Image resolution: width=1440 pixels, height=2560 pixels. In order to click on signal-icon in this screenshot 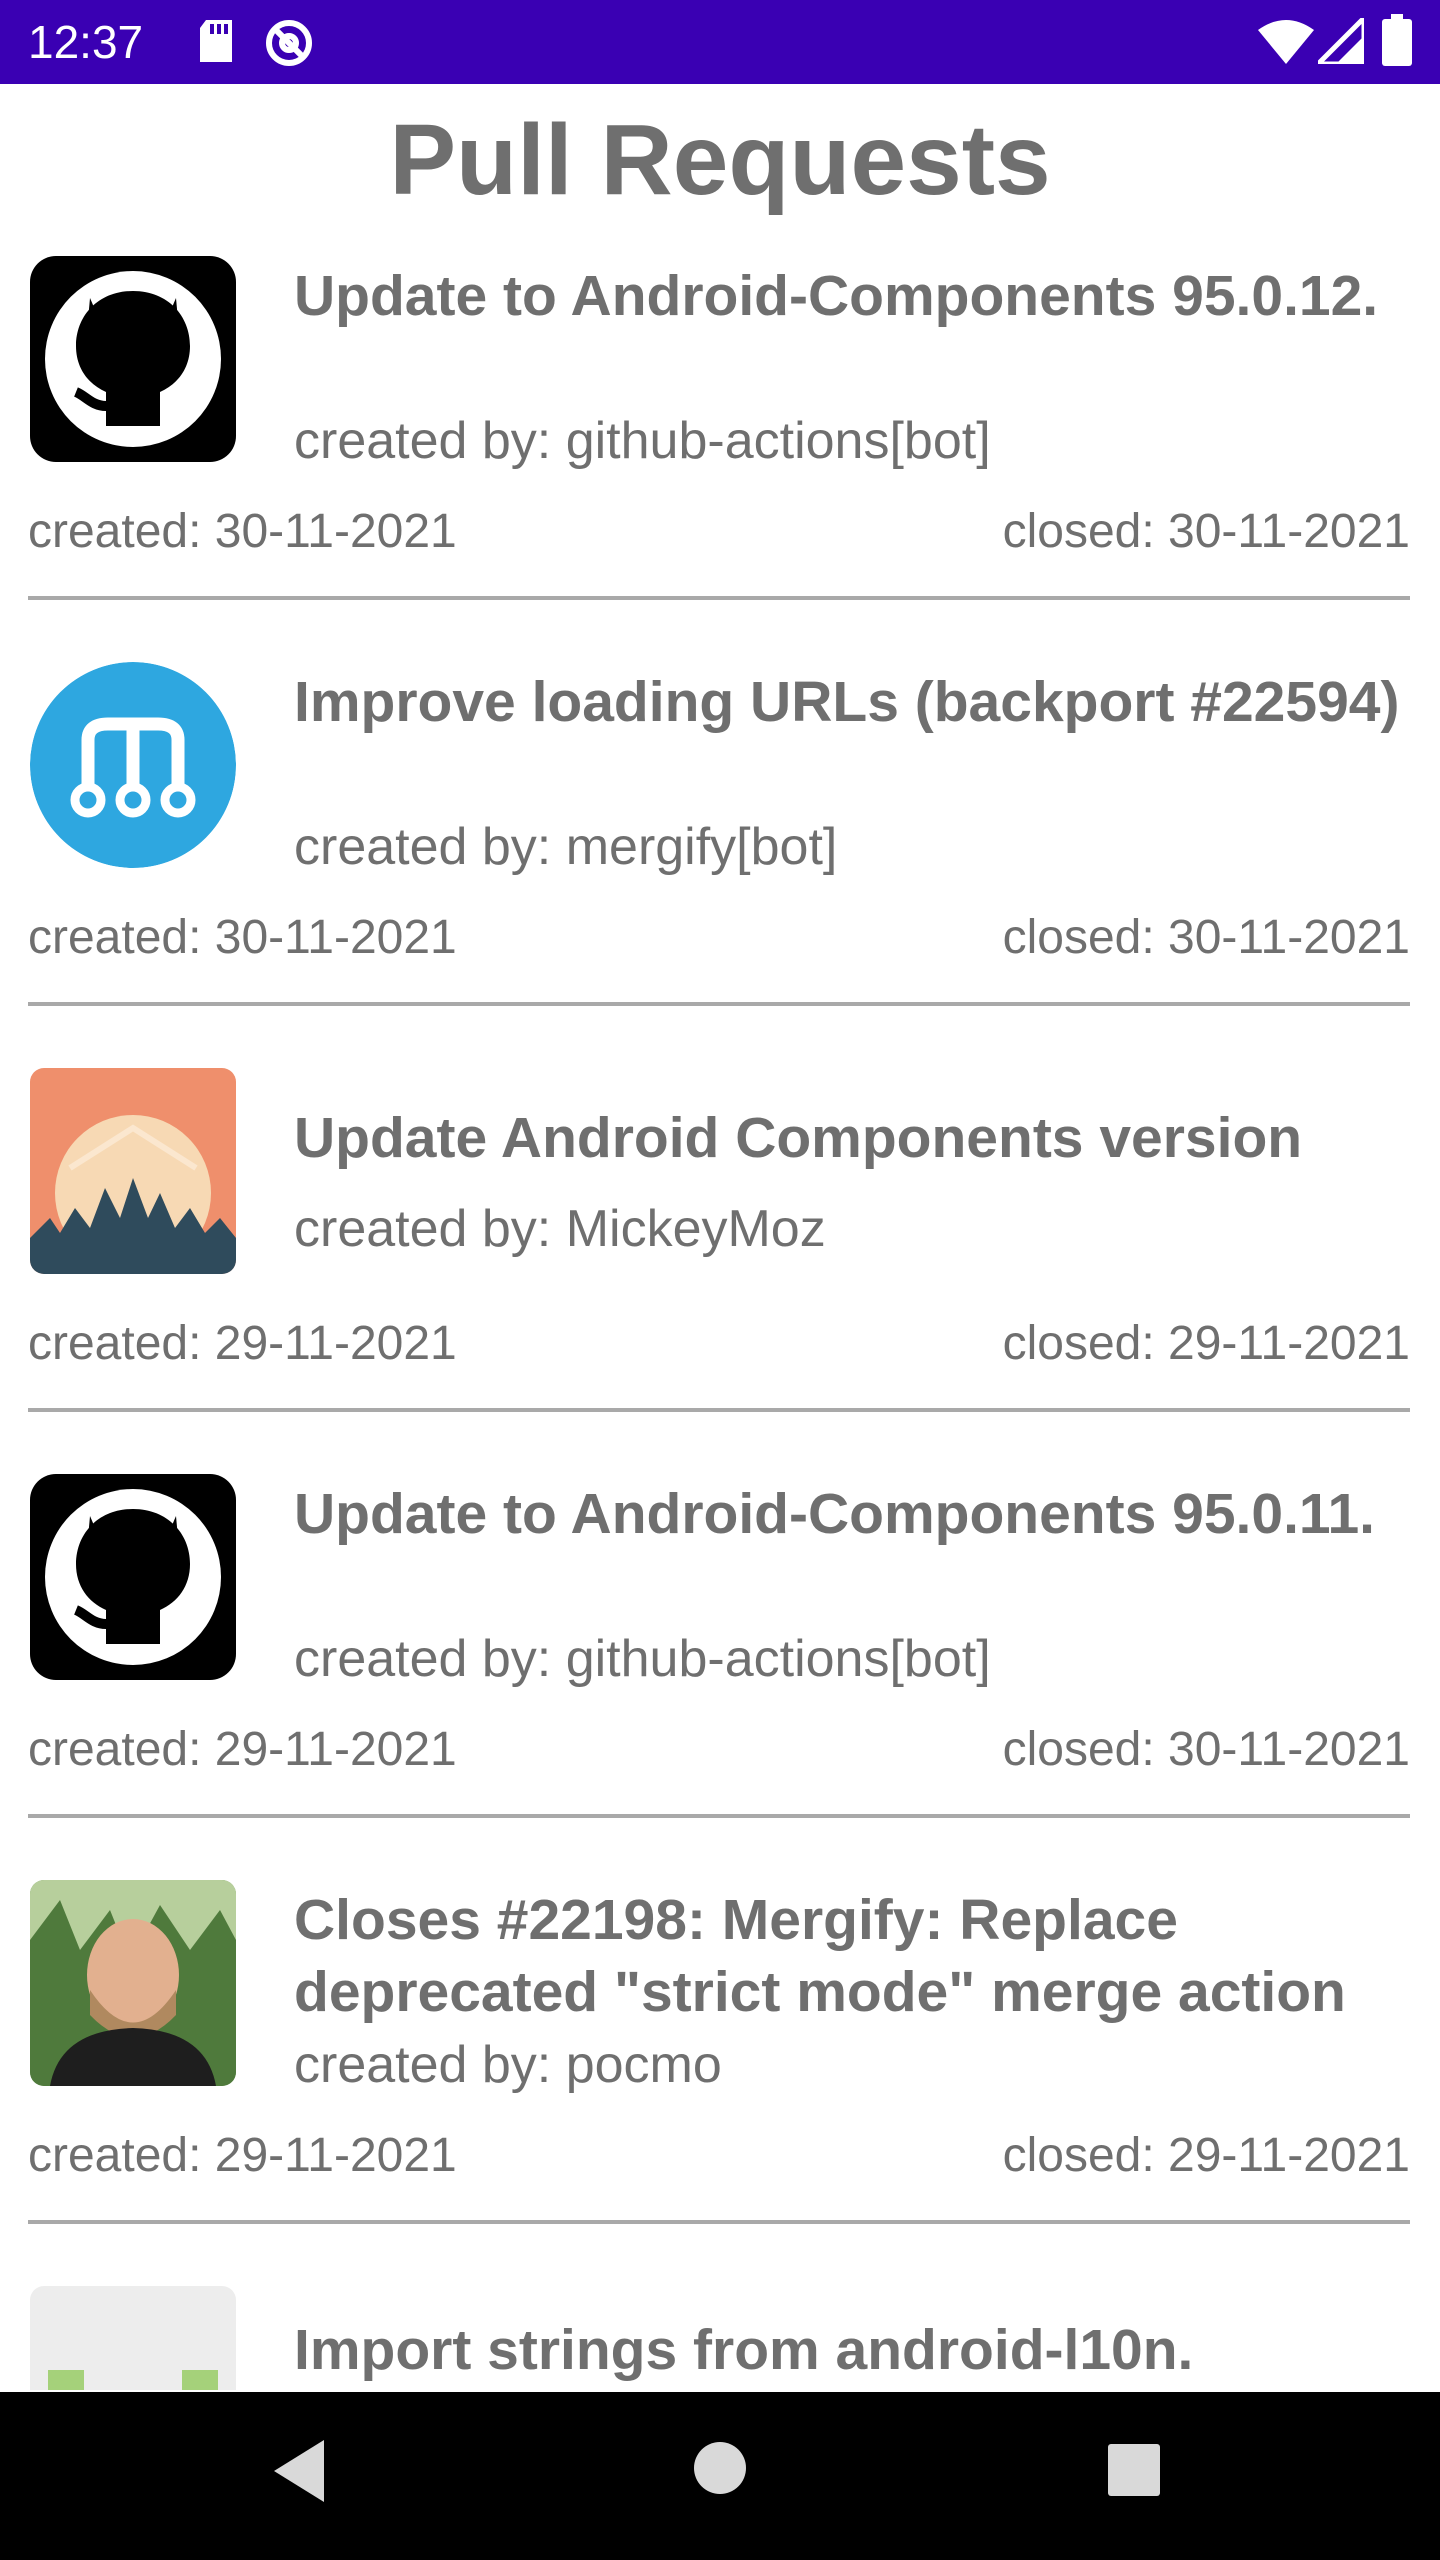, I will do `click(1339, 40)`.